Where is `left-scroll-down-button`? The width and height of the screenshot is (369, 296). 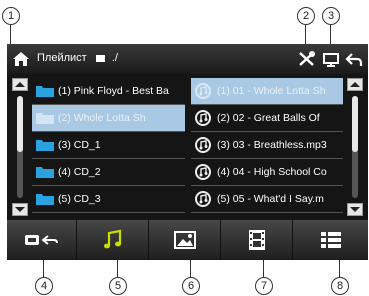
left-scroll-down-button is located at coordinates (20, 209).